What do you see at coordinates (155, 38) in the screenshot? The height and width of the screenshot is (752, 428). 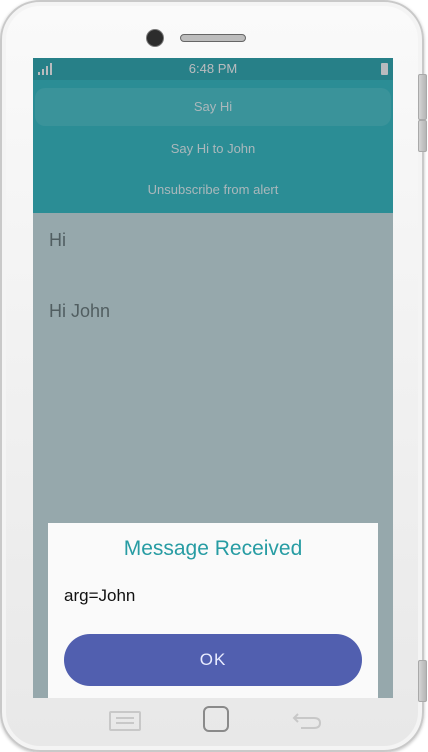 I see `camera-icon` at bounding box center [155, 38].